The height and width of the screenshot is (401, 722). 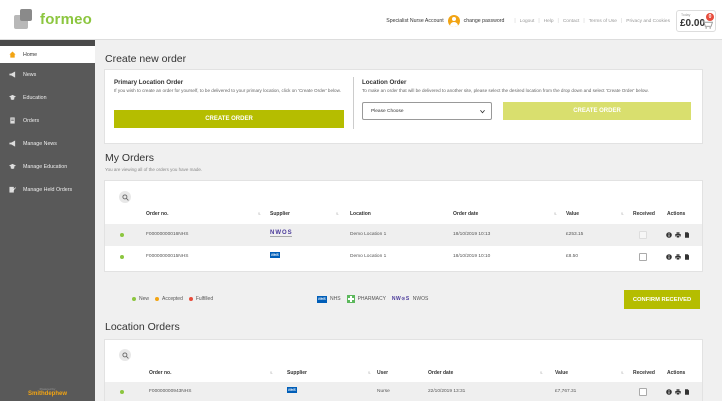 What do you see at coordinates (384, 82) in the screenshot?
I see `location-order-title: Location Order` at bounding box center [384, 82].